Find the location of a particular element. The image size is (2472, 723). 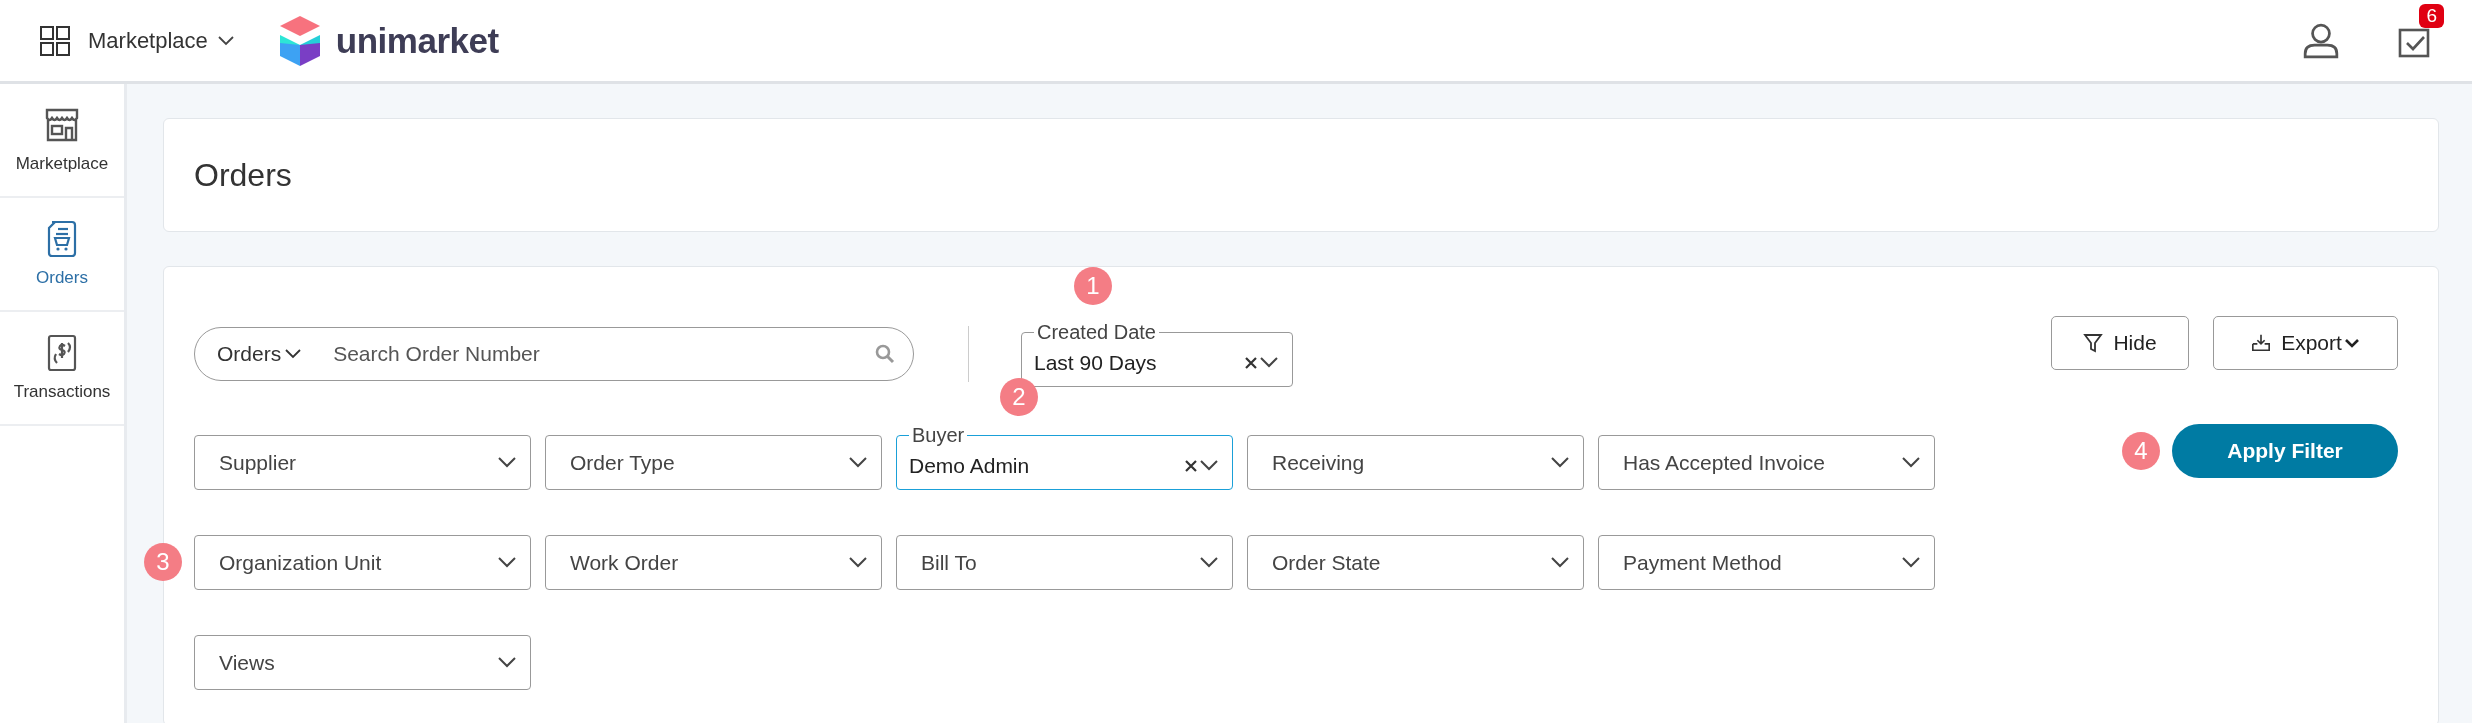

search-icon is located at coordinates (885, 354).